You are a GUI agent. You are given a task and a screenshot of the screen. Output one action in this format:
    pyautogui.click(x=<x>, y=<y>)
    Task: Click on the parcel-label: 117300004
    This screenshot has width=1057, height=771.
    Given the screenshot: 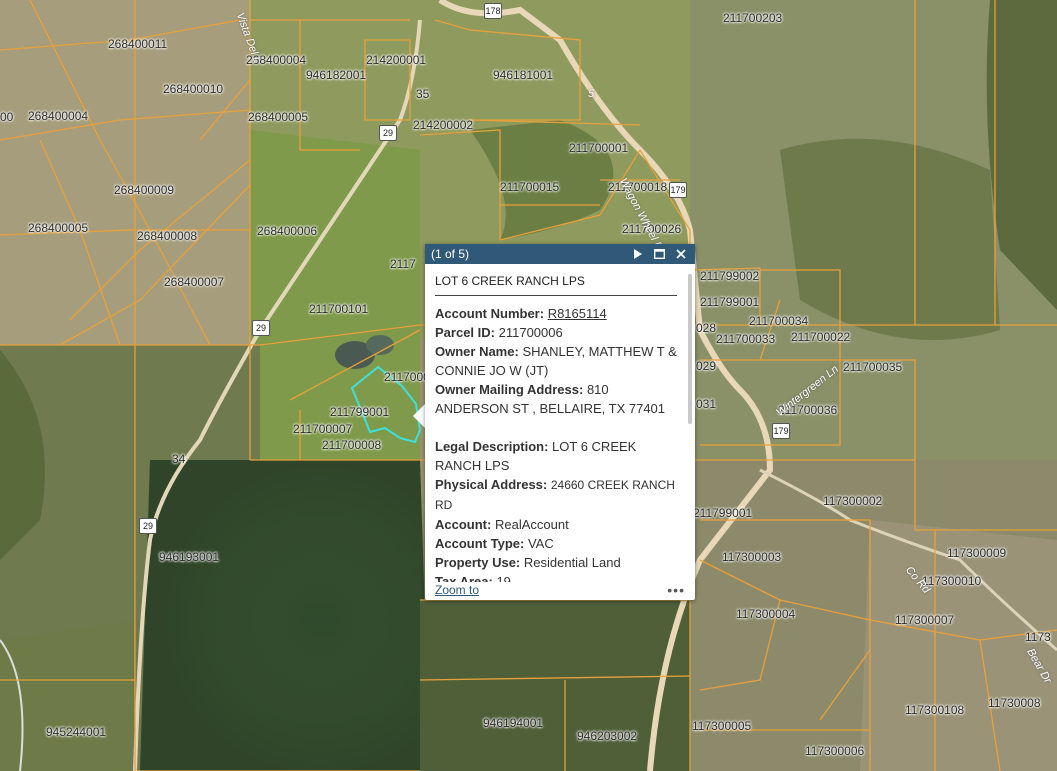 What is the action you would take?
    pyautogui.click(x=766, y=614)
    